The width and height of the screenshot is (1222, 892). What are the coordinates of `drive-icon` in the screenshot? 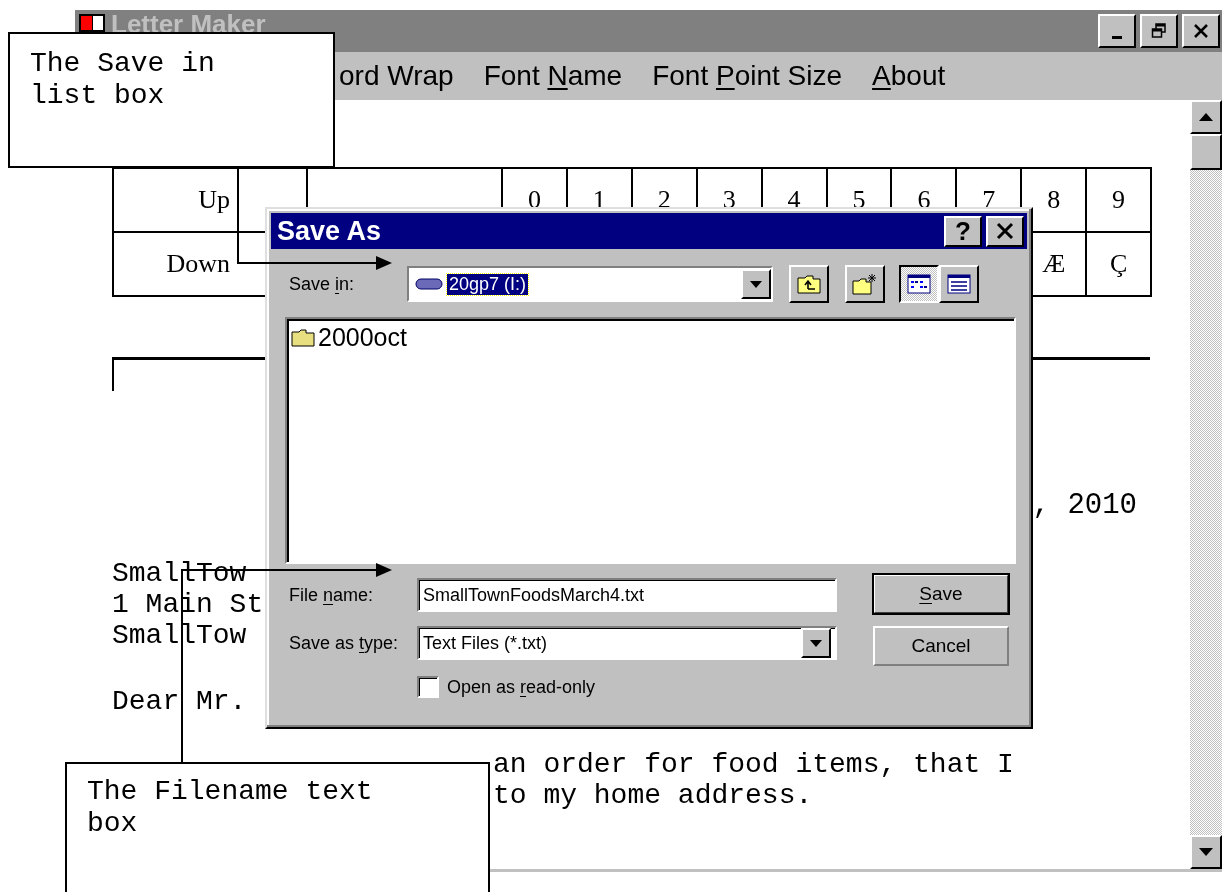 It's located at (429, 284).